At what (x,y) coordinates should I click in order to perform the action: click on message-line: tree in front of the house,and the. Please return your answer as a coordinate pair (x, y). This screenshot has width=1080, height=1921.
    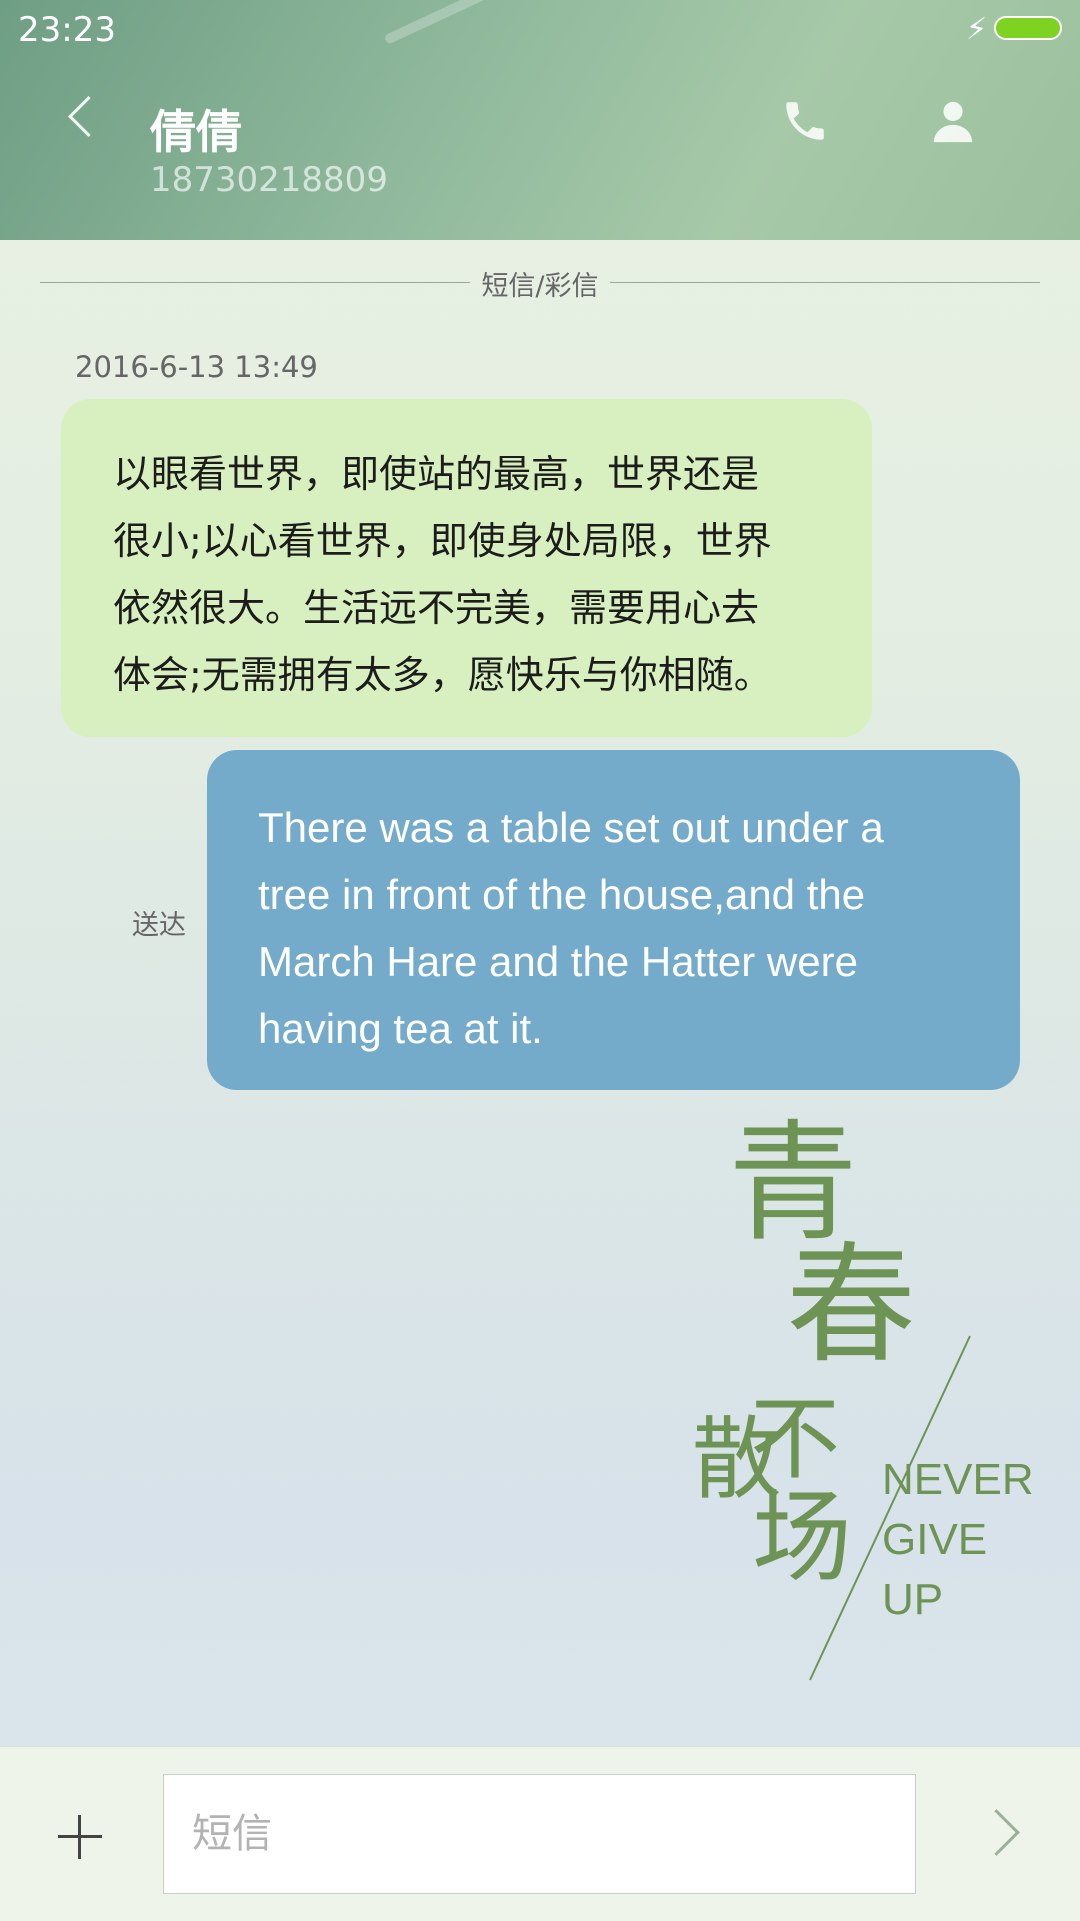
    Looking at the image, I should click on (562, 894).